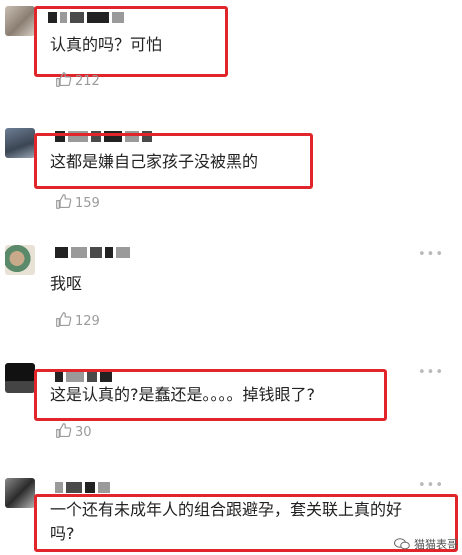 This screenshot has width=462, height=555. I want to click on like-count: 212, so click(87, 81).